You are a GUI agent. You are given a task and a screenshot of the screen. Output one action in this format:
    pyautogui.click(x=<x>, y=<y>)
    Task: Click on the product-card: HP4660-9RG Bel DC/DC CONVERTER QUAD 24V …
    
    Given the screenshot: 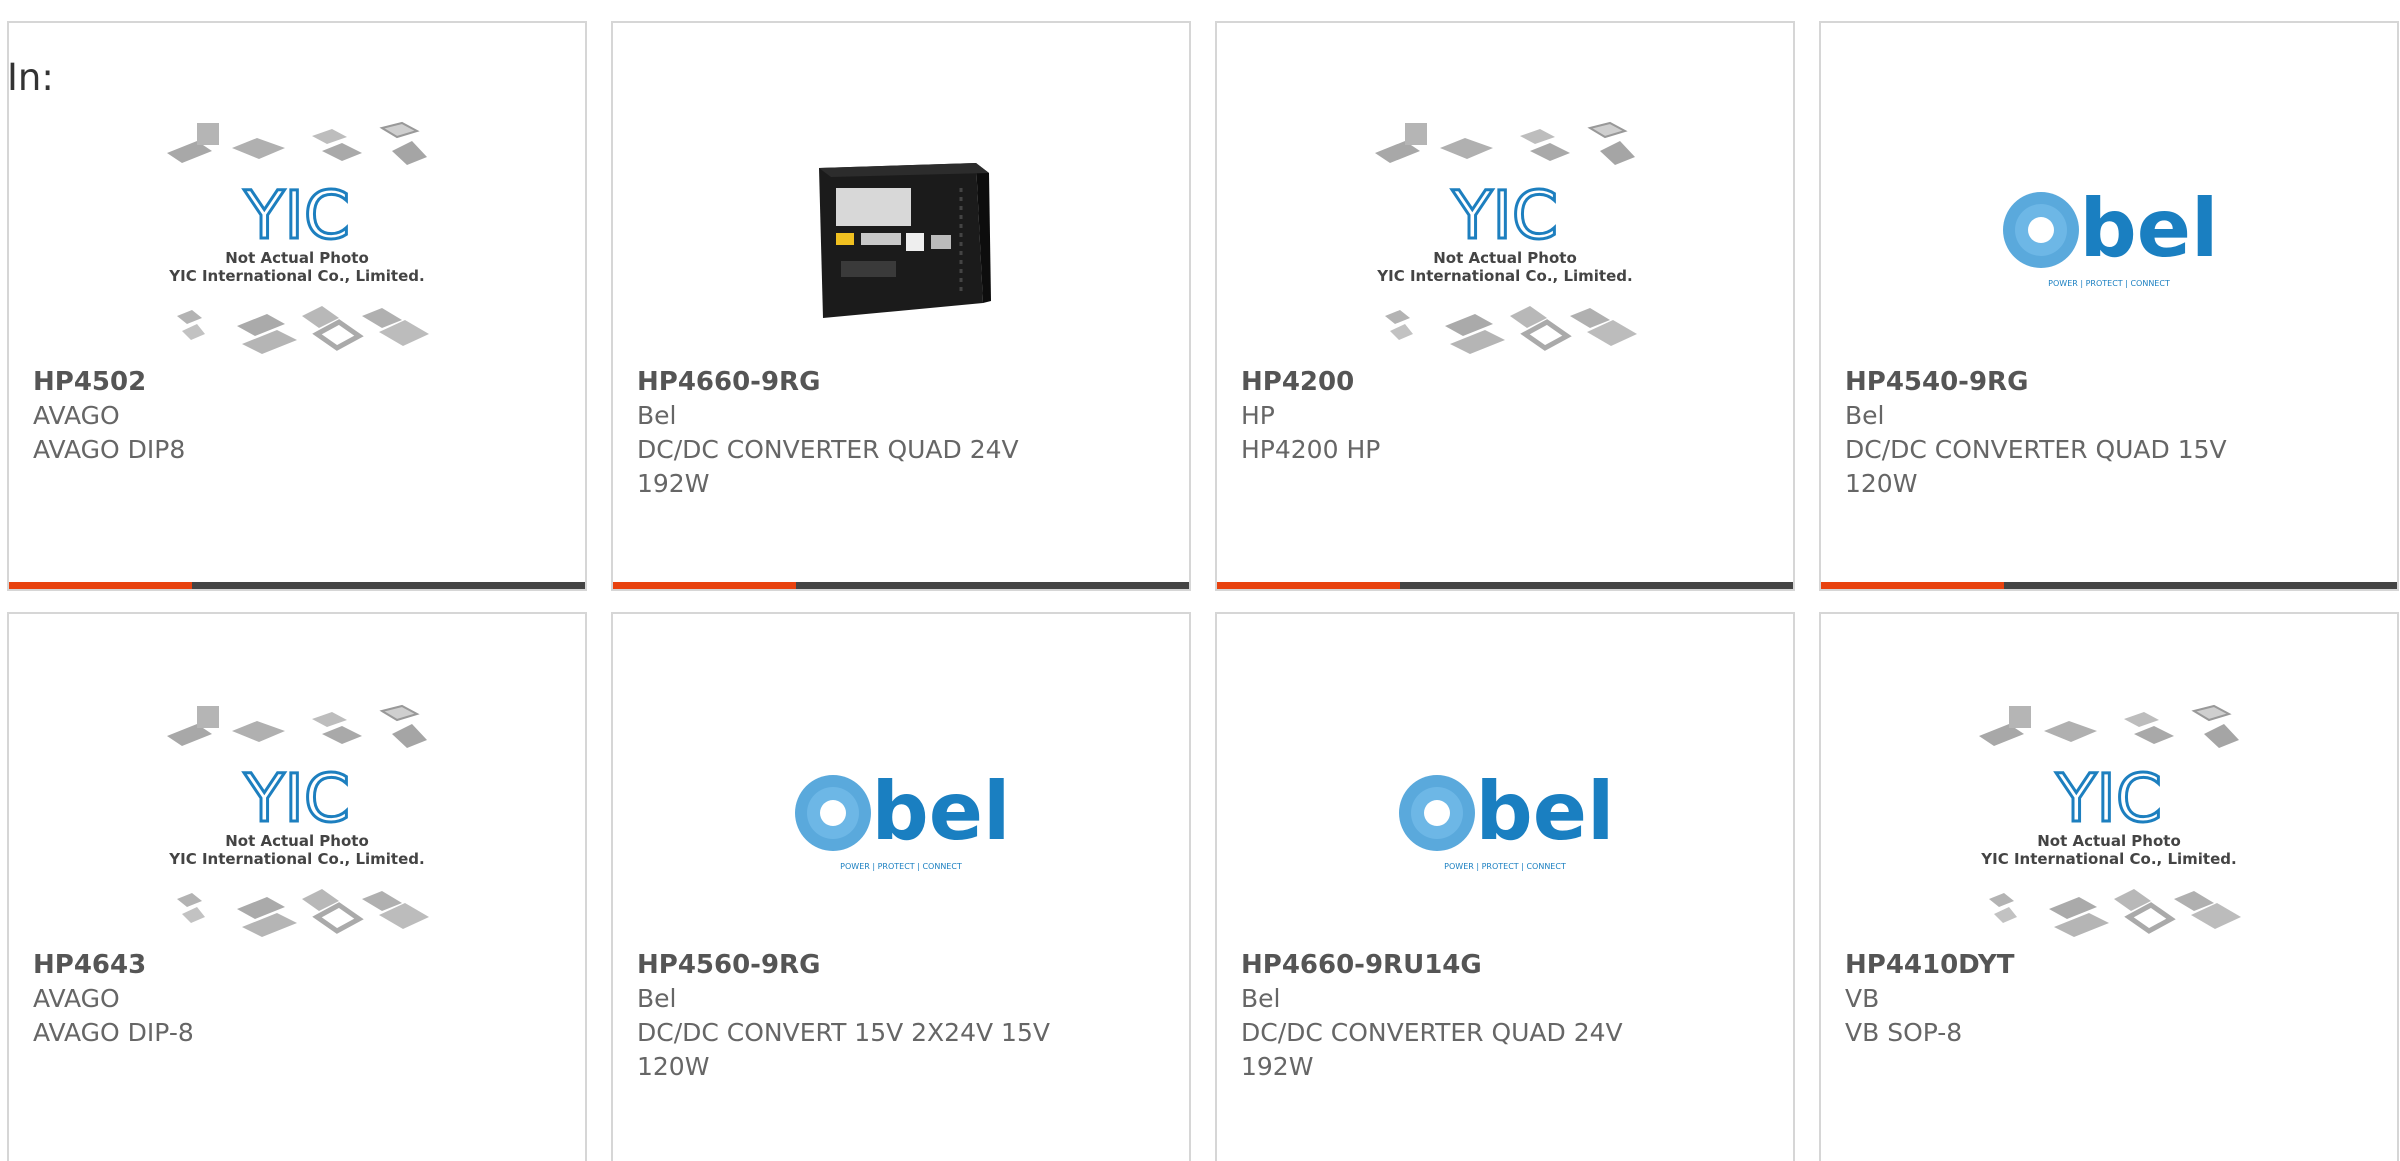 What is the action you would take?
    pyautogui.click(x=901, y=306)
    